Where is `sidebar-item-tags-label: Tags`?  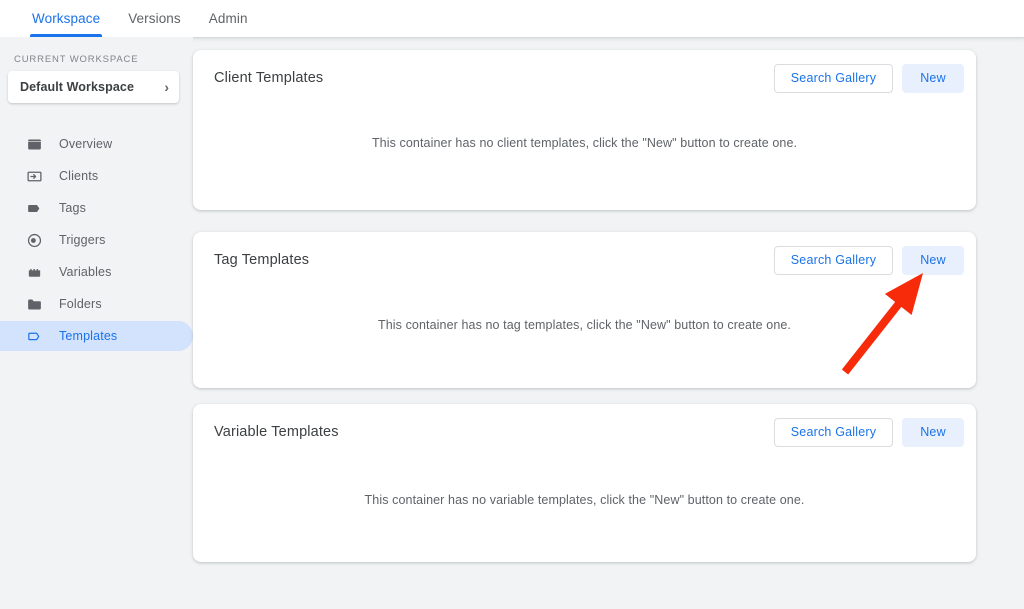 sidebar-item-tags-label: Tags is located at coordinates (73, 208).